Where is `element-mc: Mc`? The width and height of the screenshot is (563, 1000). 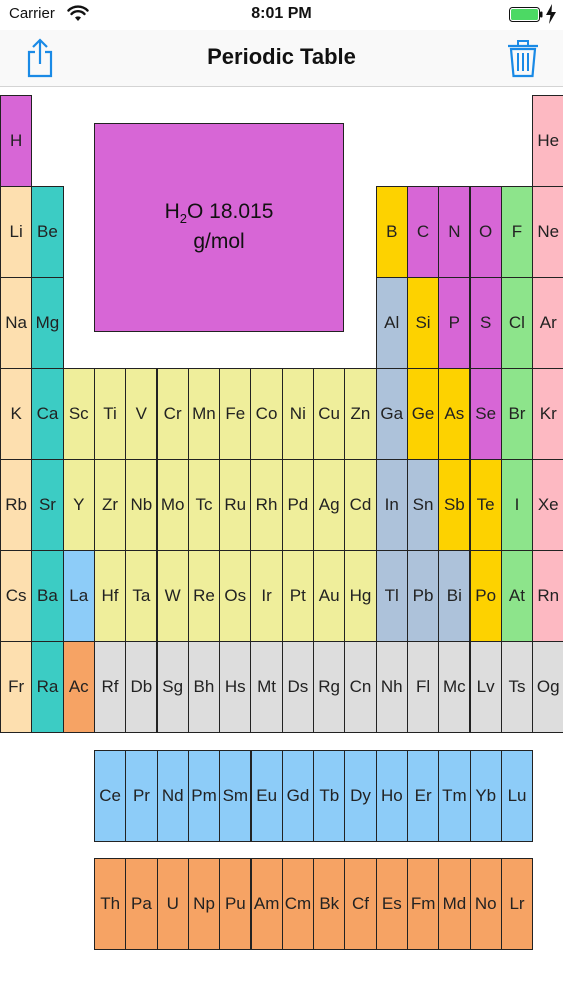 element-mc: Mc is located at coordinates (454, 687).